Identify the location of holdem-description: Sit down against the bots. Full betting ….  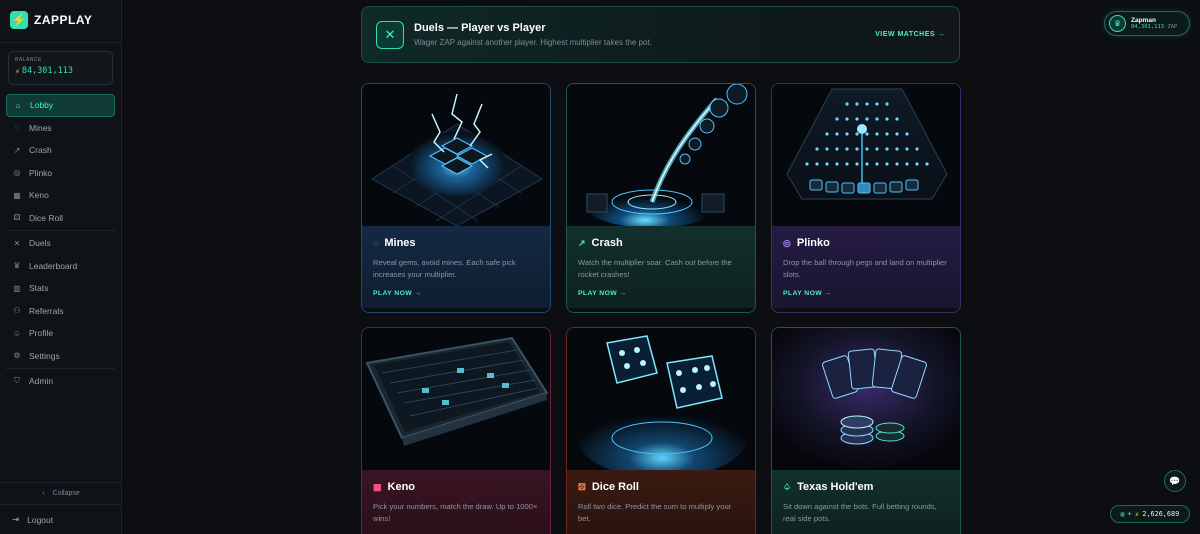
(860, 512).